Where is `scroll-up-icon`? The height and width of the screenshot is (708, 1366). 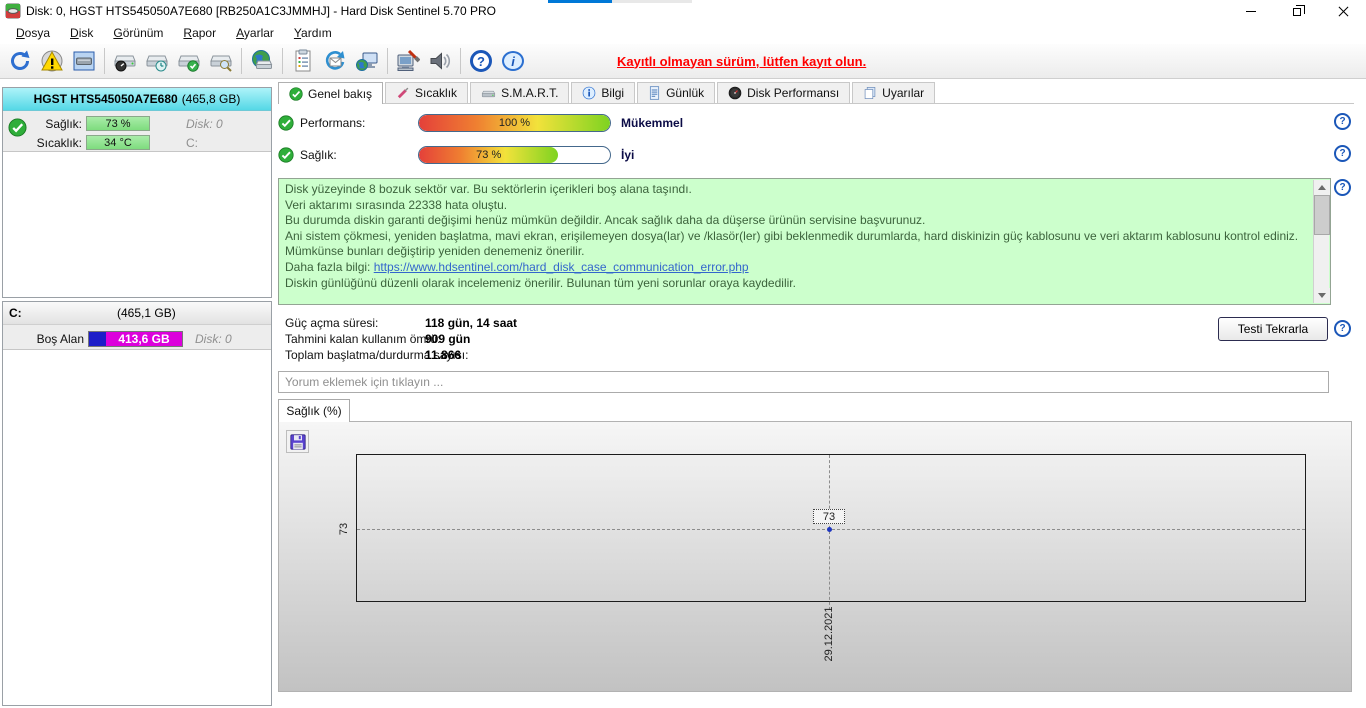
scroll-up-icon is located at coordinates (1322, 187).